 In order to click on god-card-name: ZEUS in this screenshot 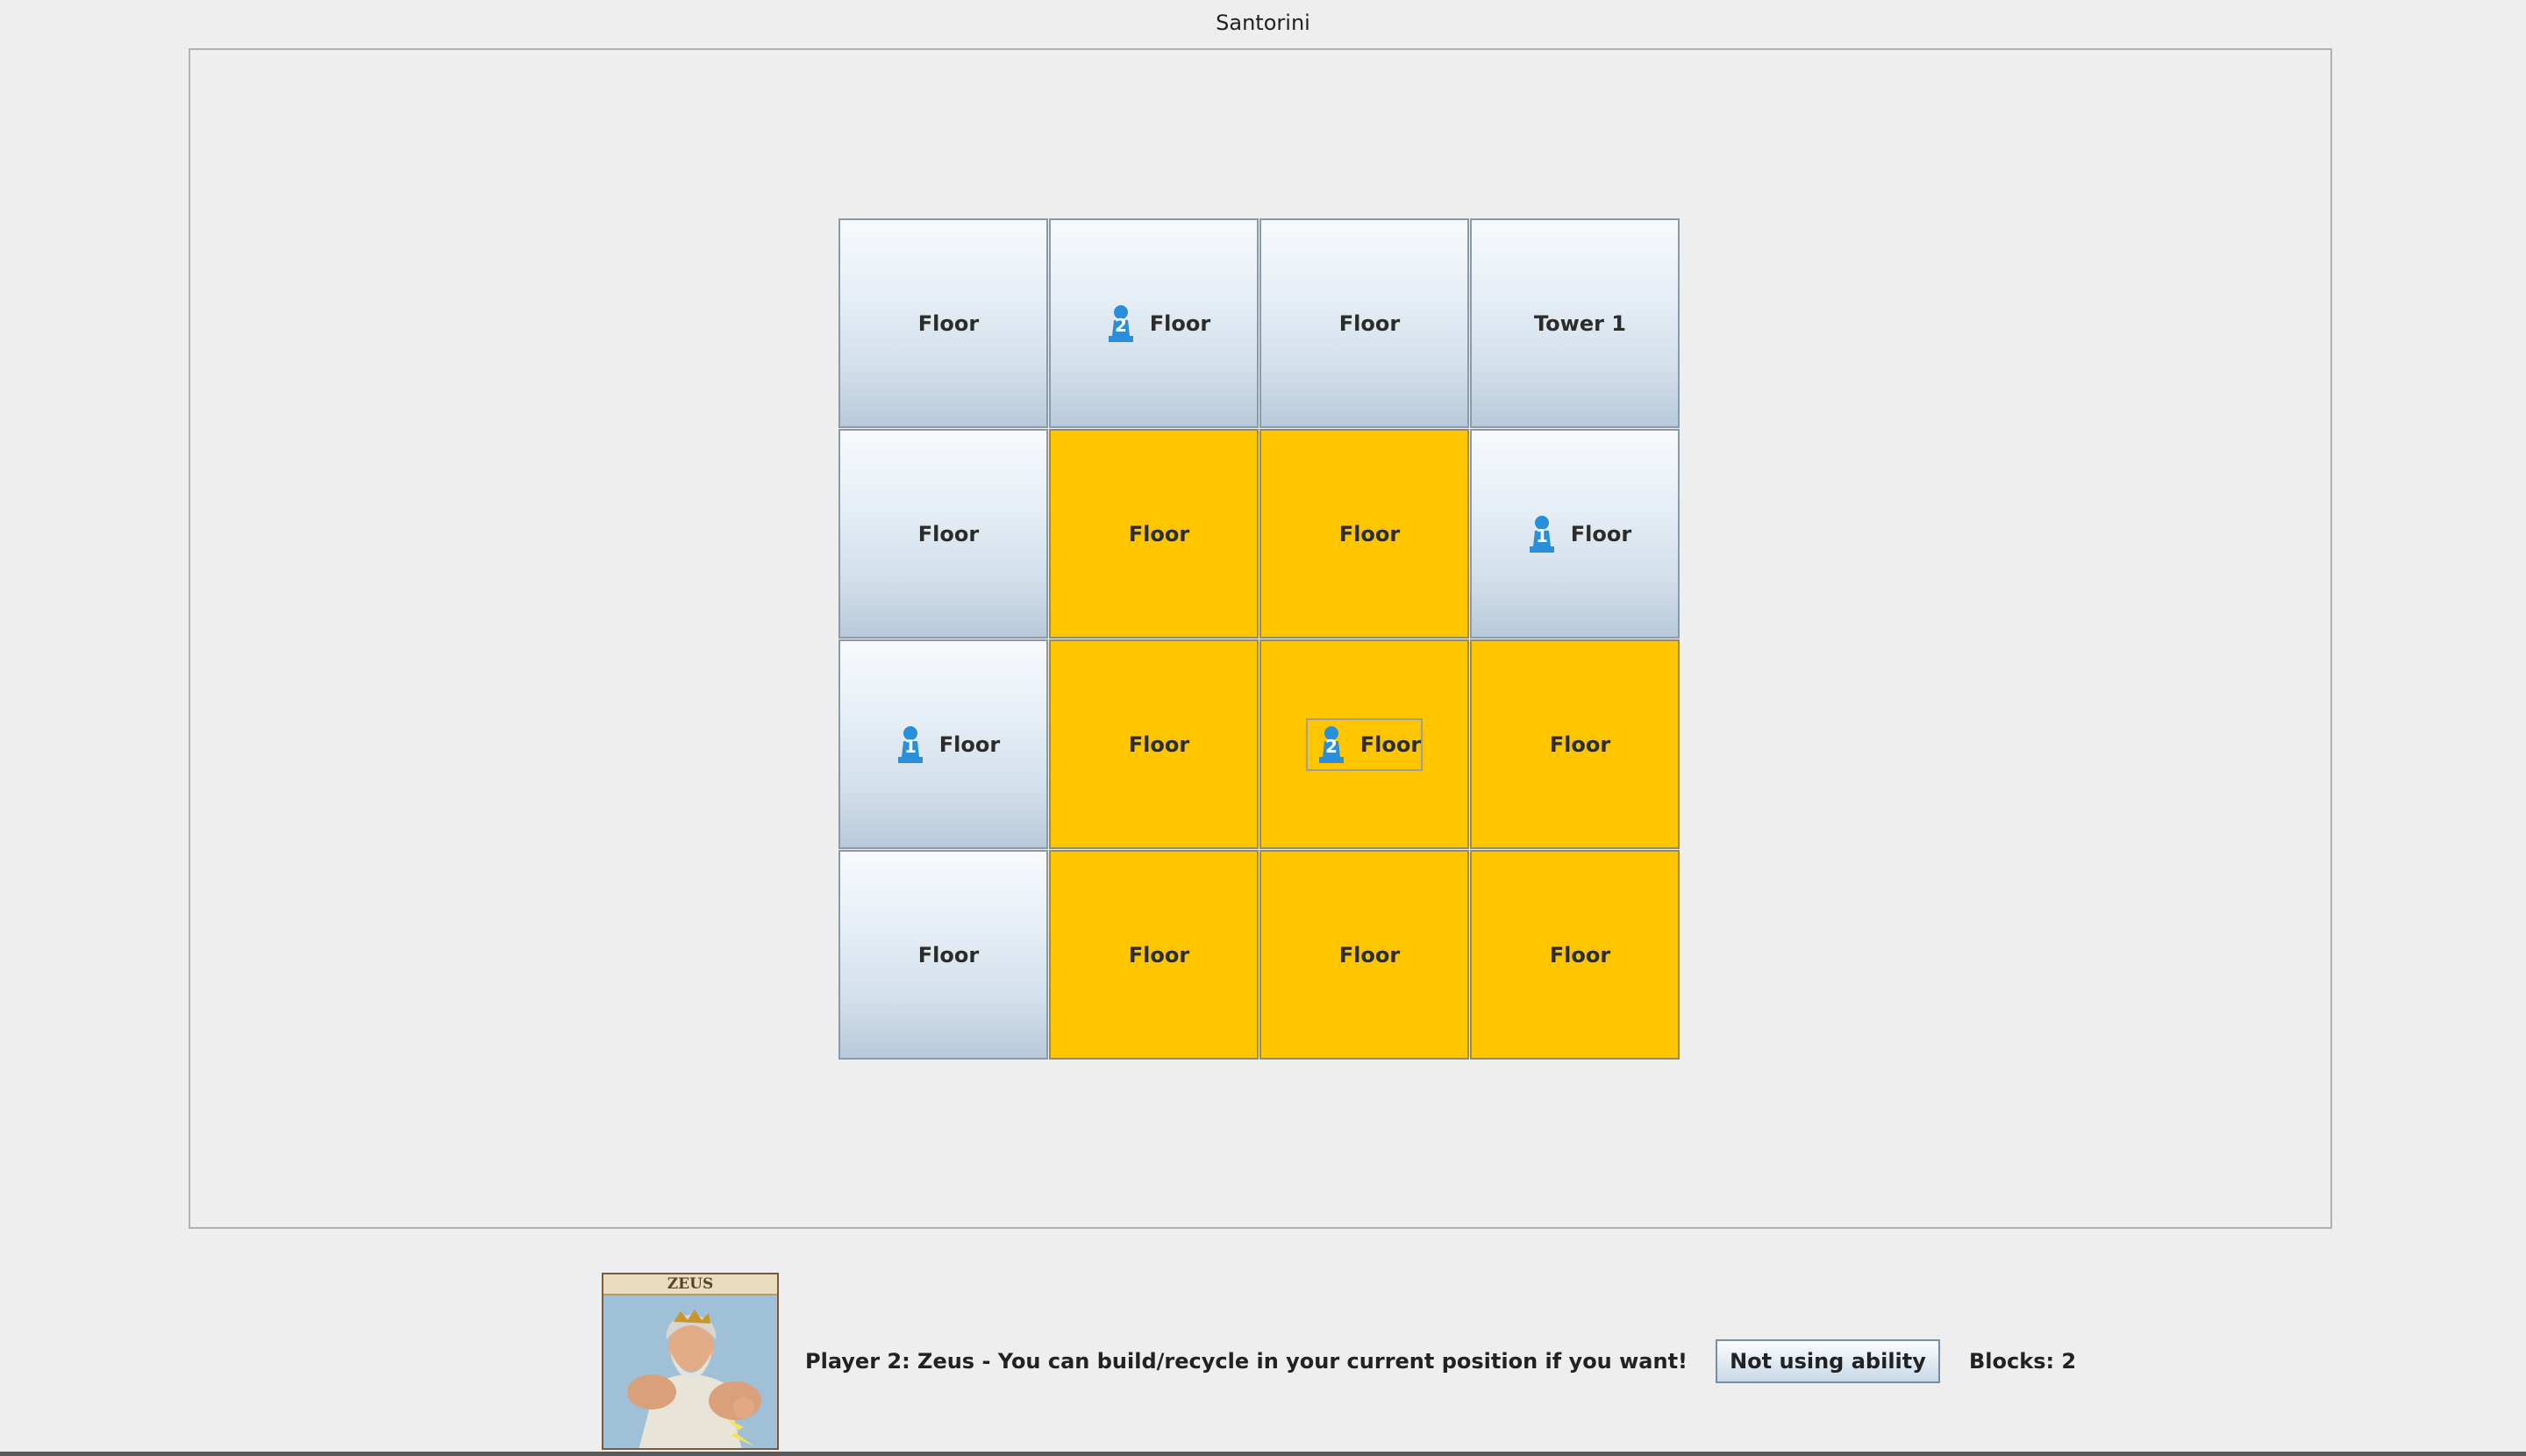, I will do `click(690, 1284)`.